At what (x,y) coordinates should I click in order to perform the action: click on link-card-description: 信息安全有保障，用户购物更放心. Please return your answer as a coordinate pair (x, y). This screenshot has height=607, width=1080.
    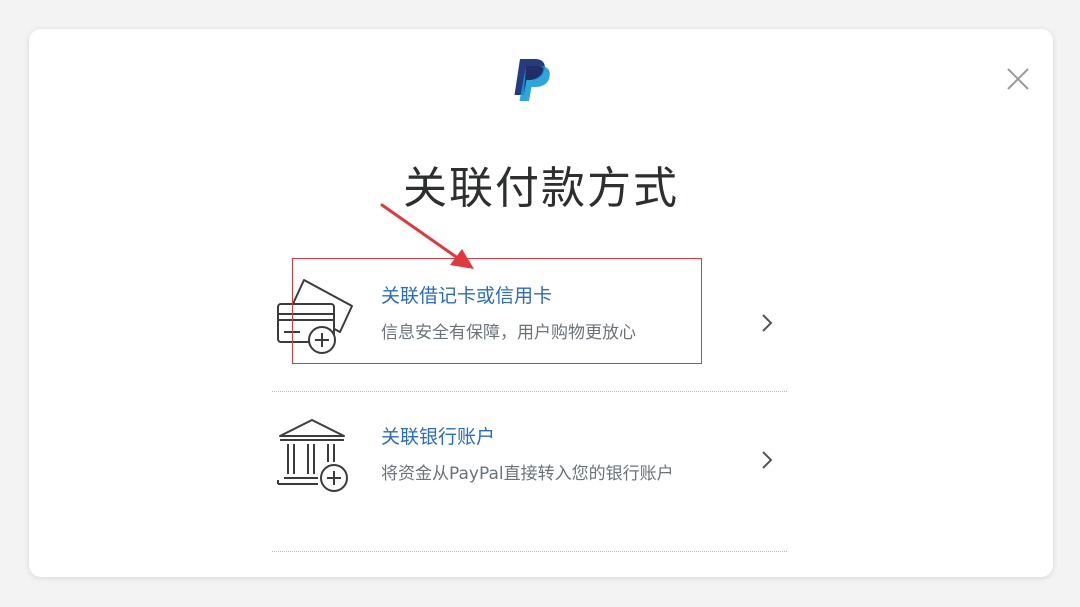
    Looking at the image, I should click on (508, 333).